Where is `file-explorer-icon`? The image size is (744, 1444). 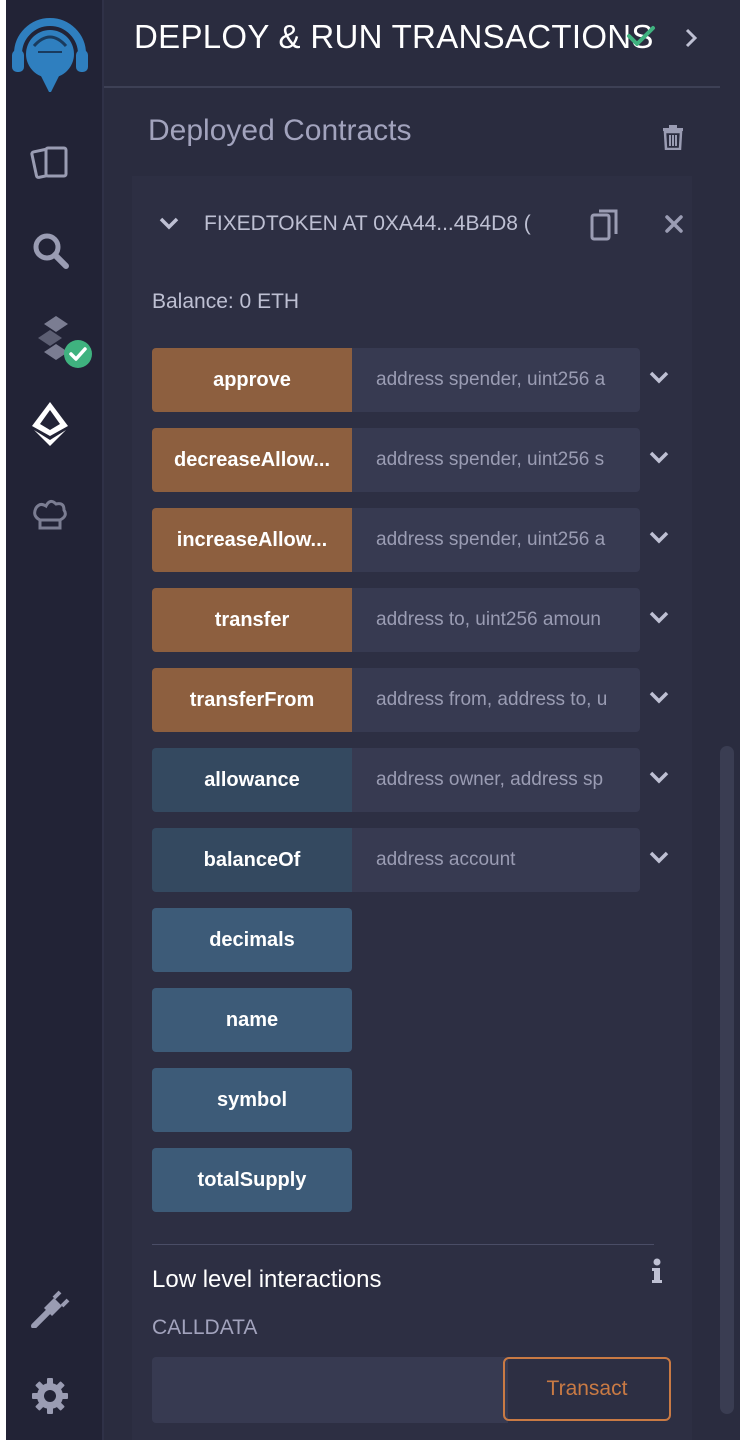
file-explorer-icon is located at coordinates (50, 160).